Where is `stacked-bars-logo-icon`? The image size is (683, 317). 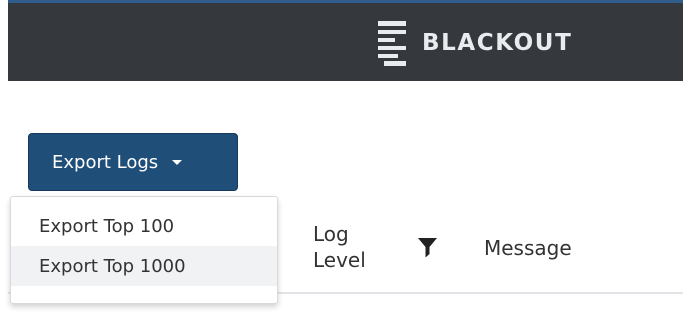 stacked-bars-logo-icon is located at coordinates (392, 43).